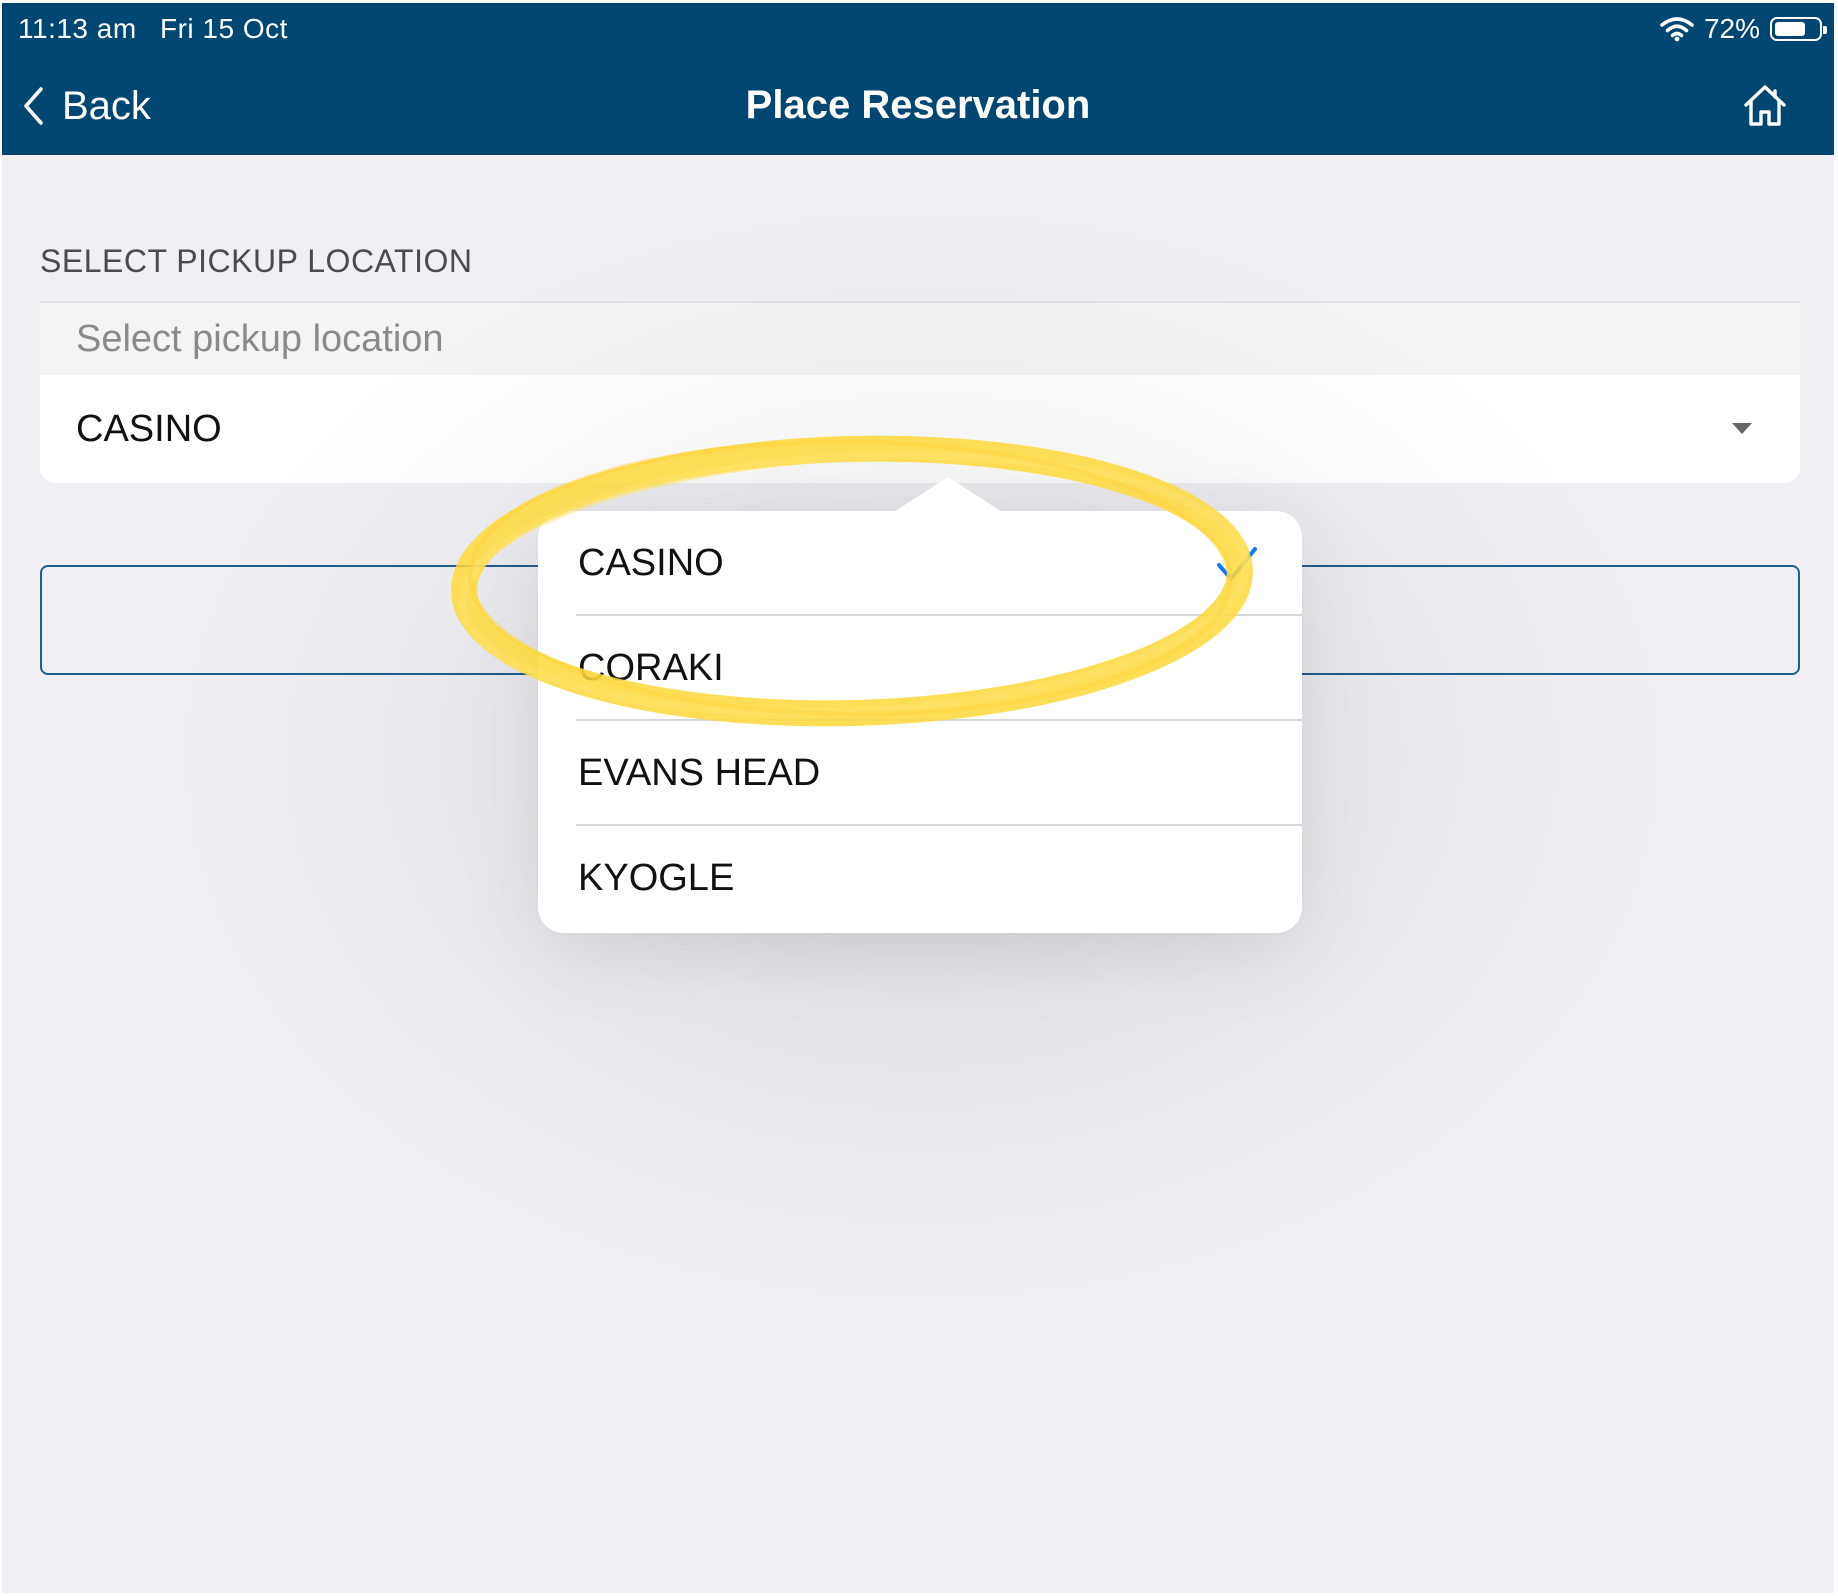  I want to click on battery-percent: 72%, so click(1731, 28).